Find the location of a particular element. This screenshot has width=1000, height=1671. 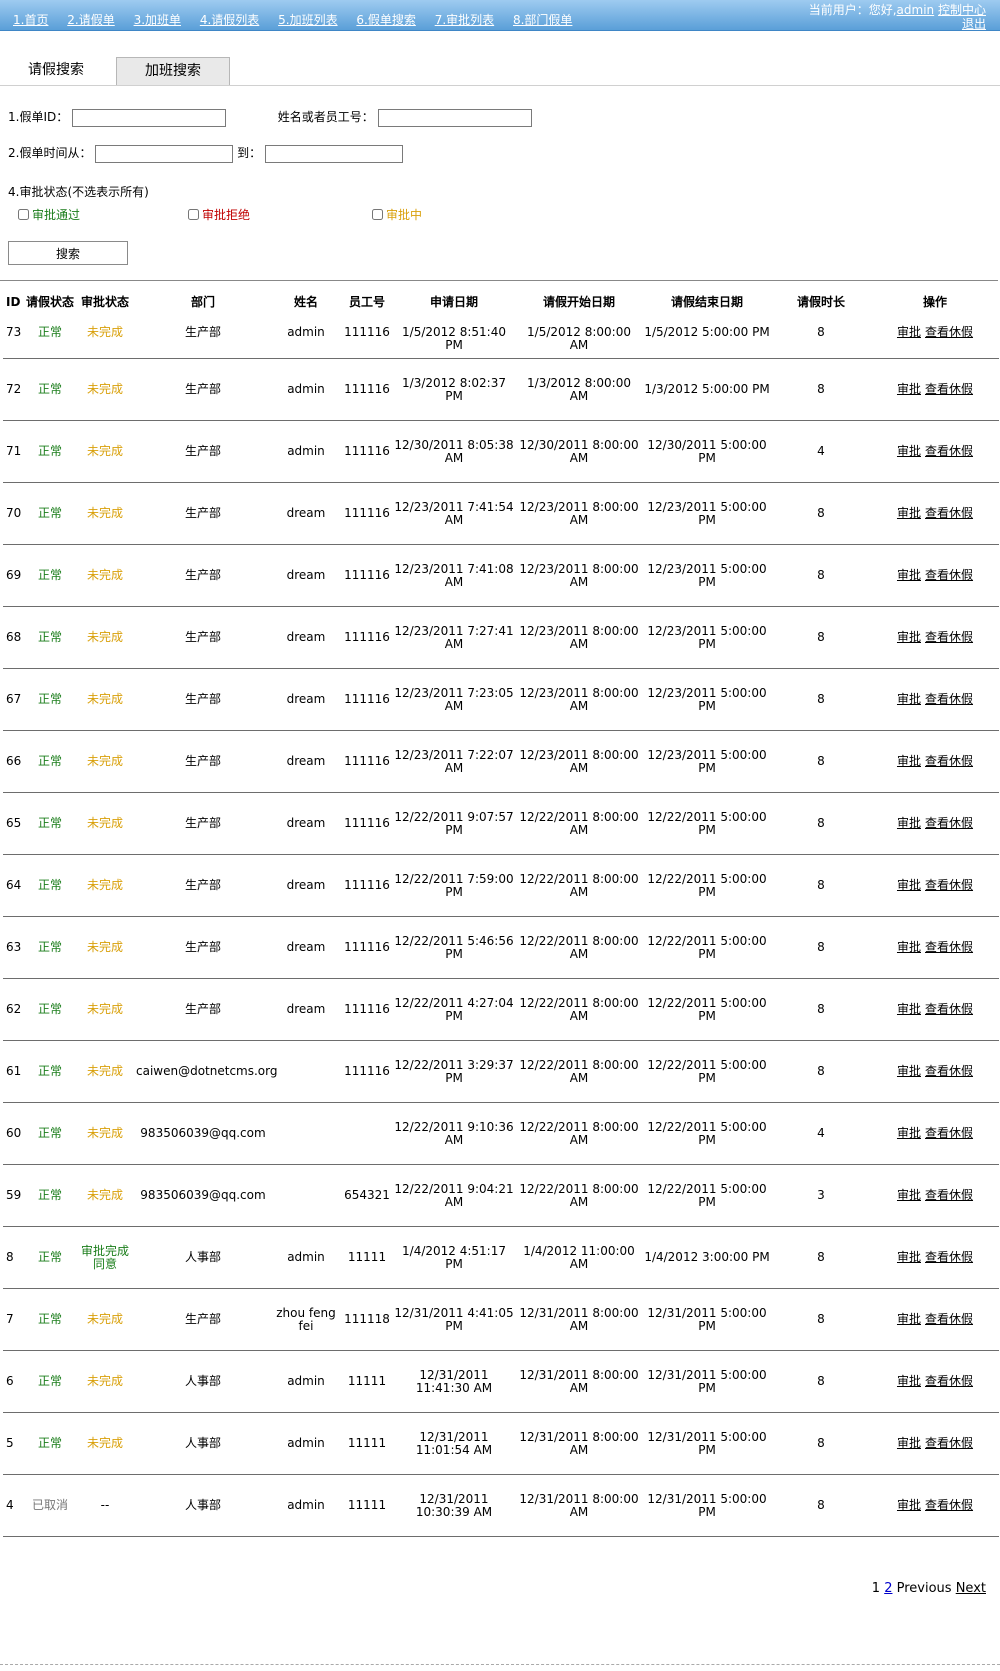

nav-leave-search: 6.假单搜索 is located at coordinates (385, 20).